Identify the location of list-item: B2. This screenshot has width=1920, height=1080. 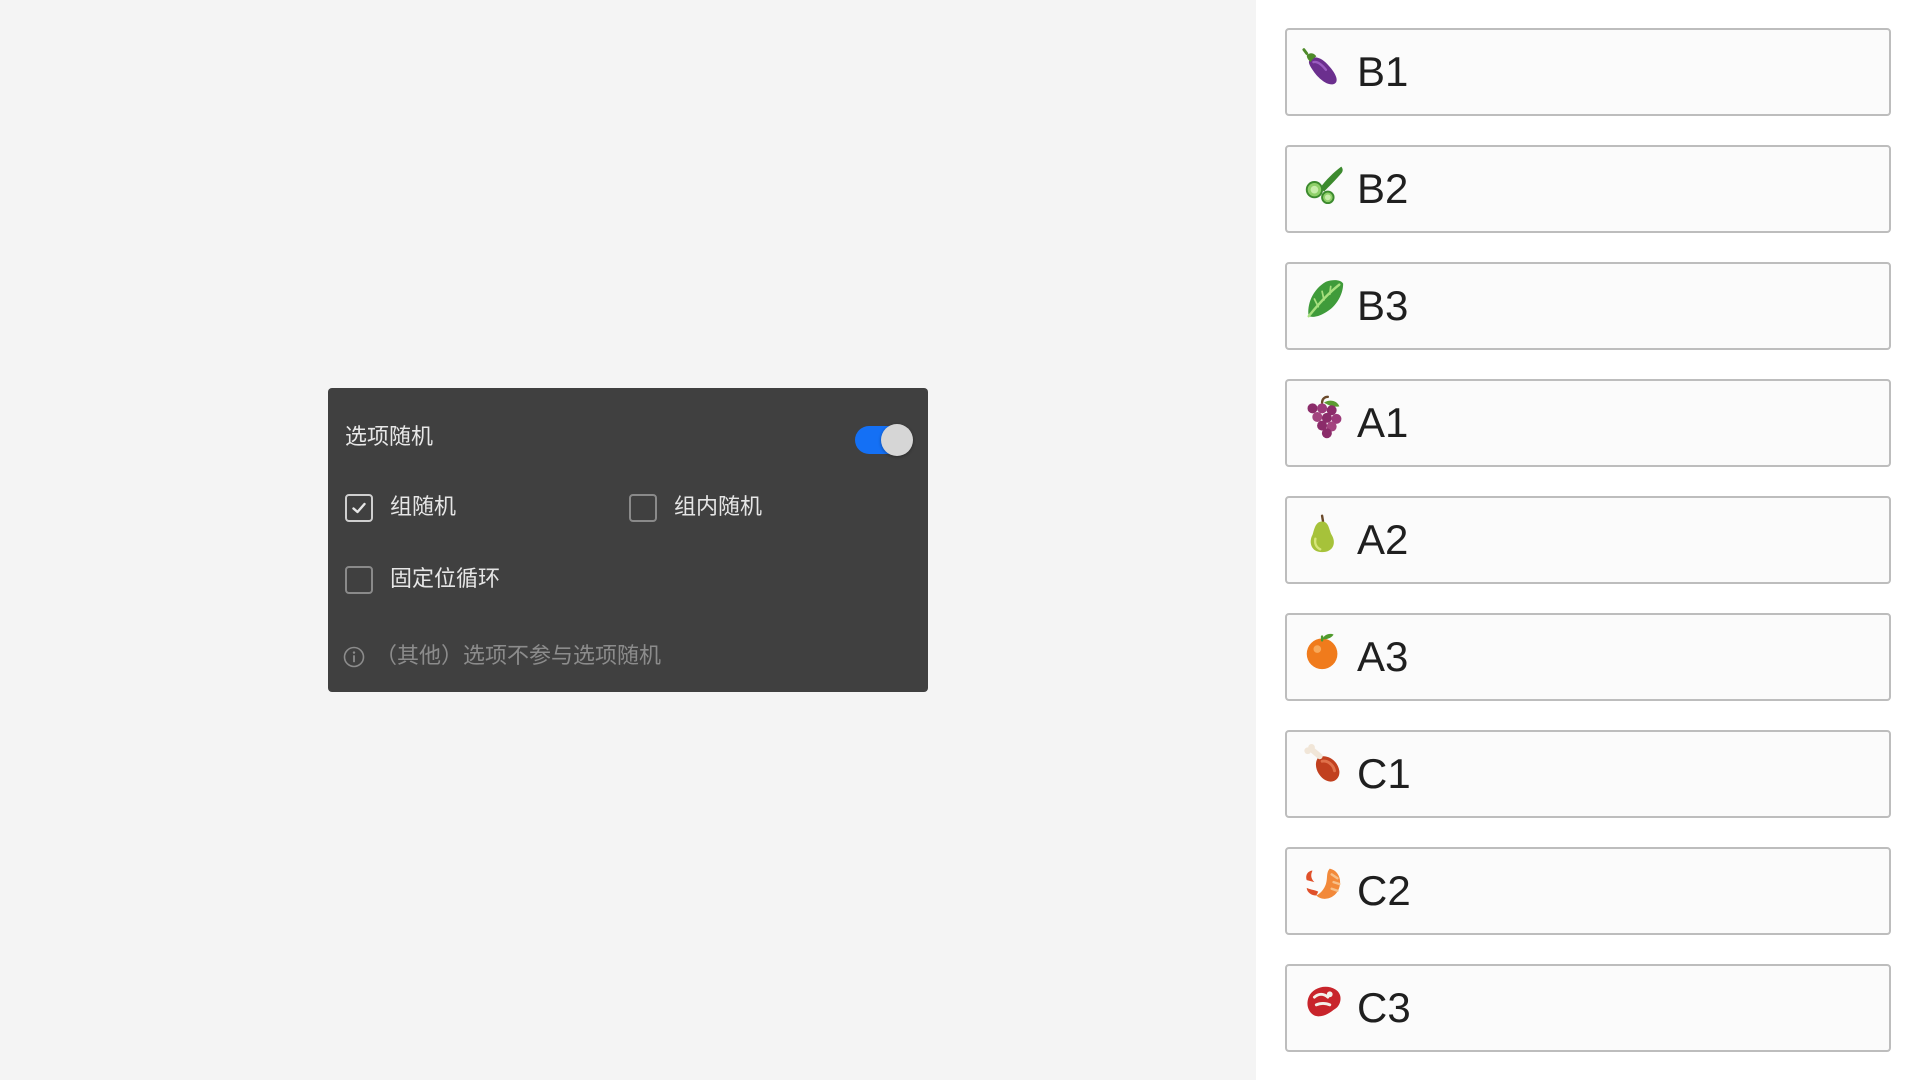
(1588, 189).